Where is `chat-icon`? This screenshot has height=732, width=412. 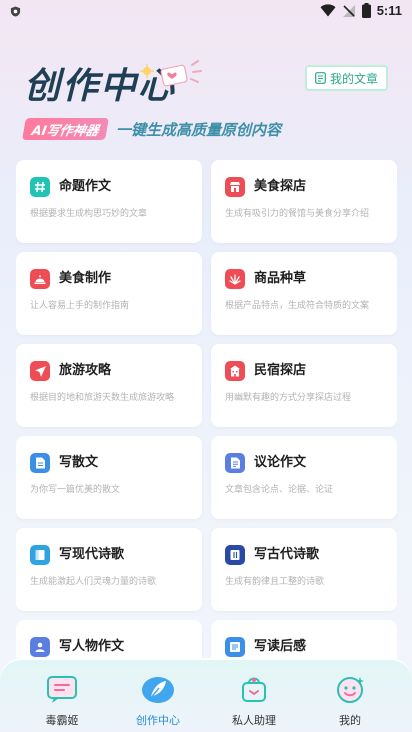
chat-icon is located at coordinates (62, 689).